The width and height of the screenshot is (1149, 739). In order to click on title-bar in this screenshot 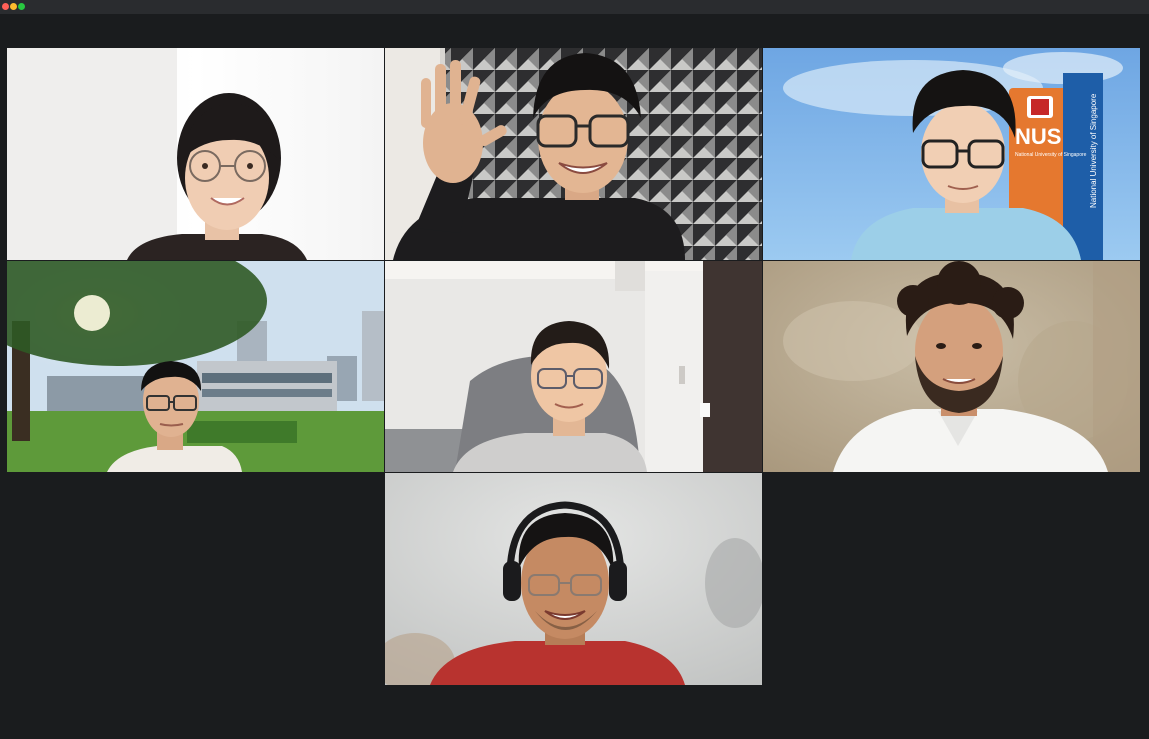, I will do `click(574, 7)`.